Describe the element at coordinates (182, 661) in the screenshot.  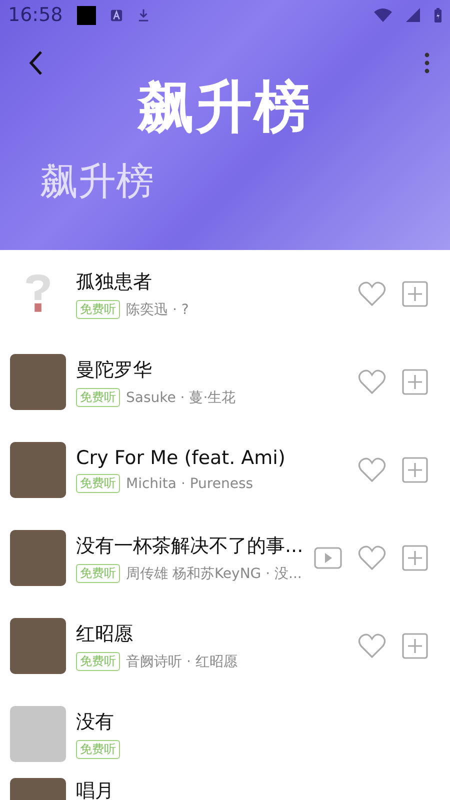
I see `artist-album: 音阙诗听 · 红昭愿` at that location.